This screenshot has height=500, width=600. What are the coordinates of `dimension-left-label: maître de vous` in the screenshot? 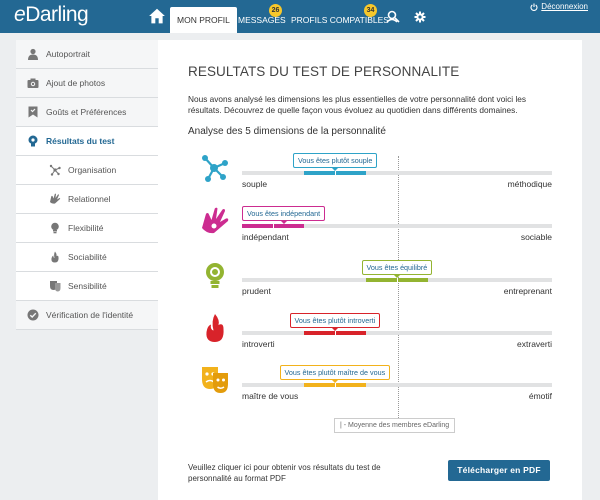 It's located at (270, 396).